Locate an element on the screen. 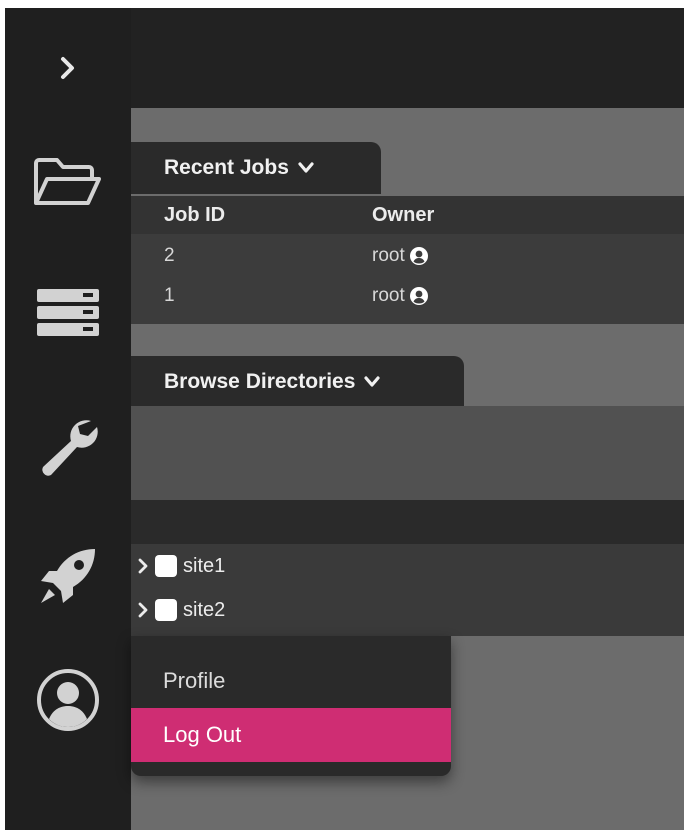 This screenshot has height=830, width=684. rail-item-tools is located at coordinates (68, 446).